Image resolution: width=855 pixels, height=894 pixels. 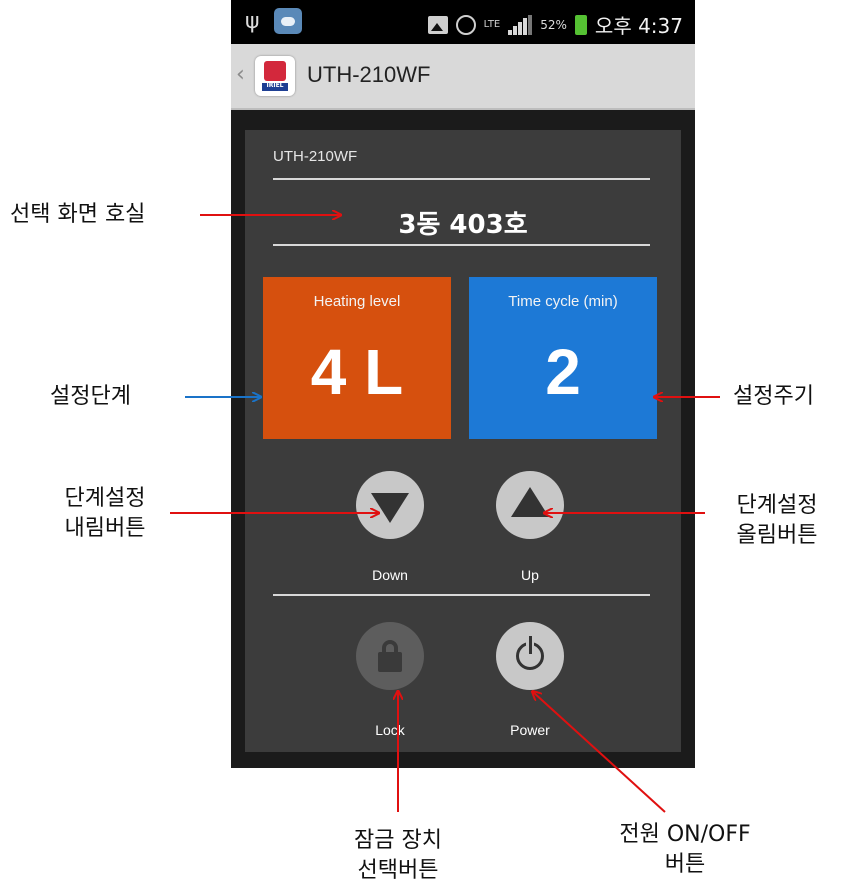 What do you see at coordinates (398, 840) in the screenshot?
I see `annotation-lock-line1: 잠금 장치` at bounding box center [398, 840].